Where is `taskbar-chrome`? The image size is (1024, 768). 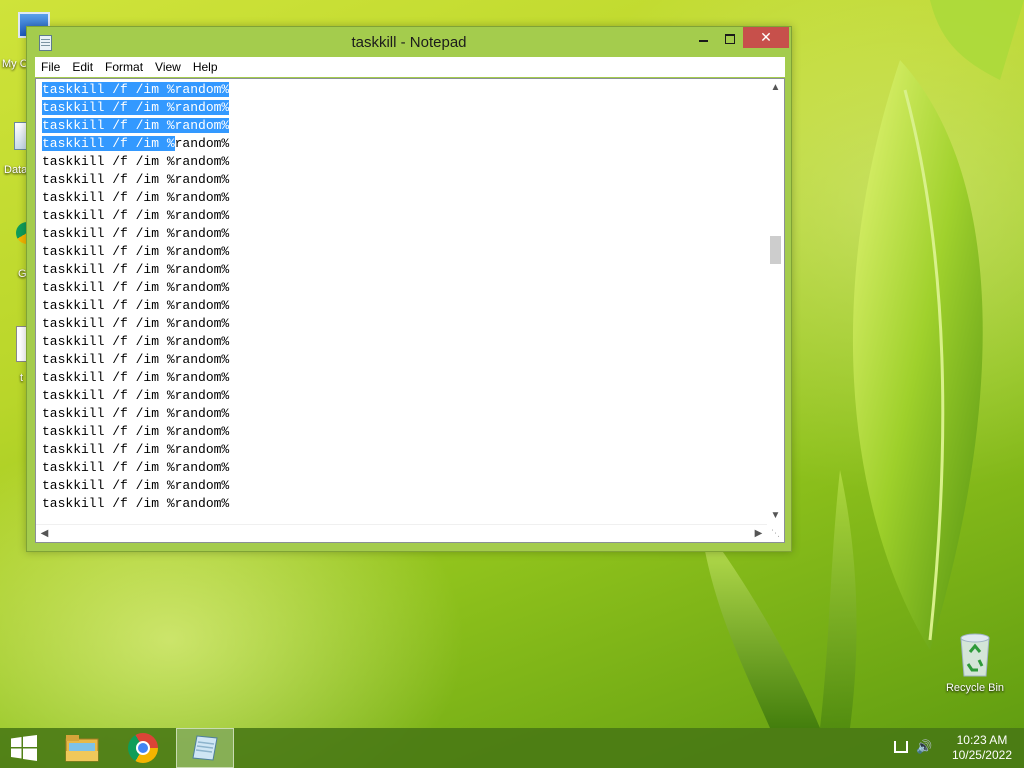
taskbar-chrome is located at coordinates (143, 748).